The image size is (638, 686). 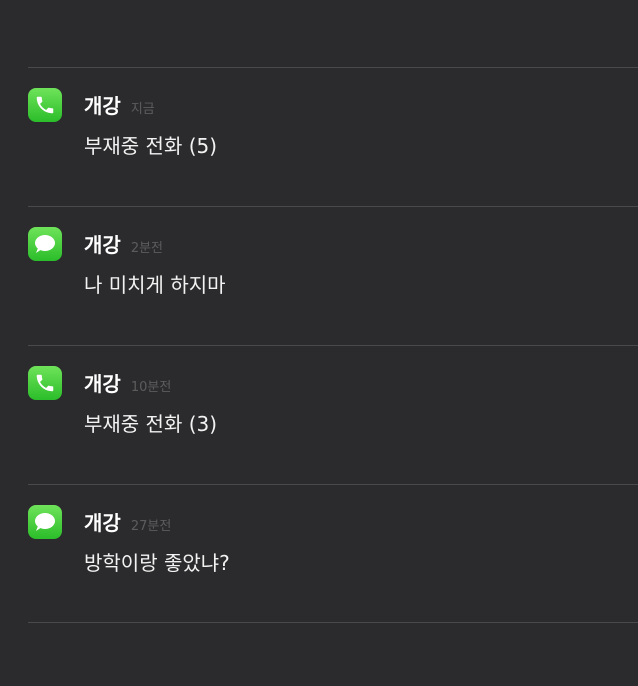 What do you see at coordinates (151, 146) in the screenshot?
I see `notification-message: 부재중 전화 (5)` at bounding box center [151, 146].